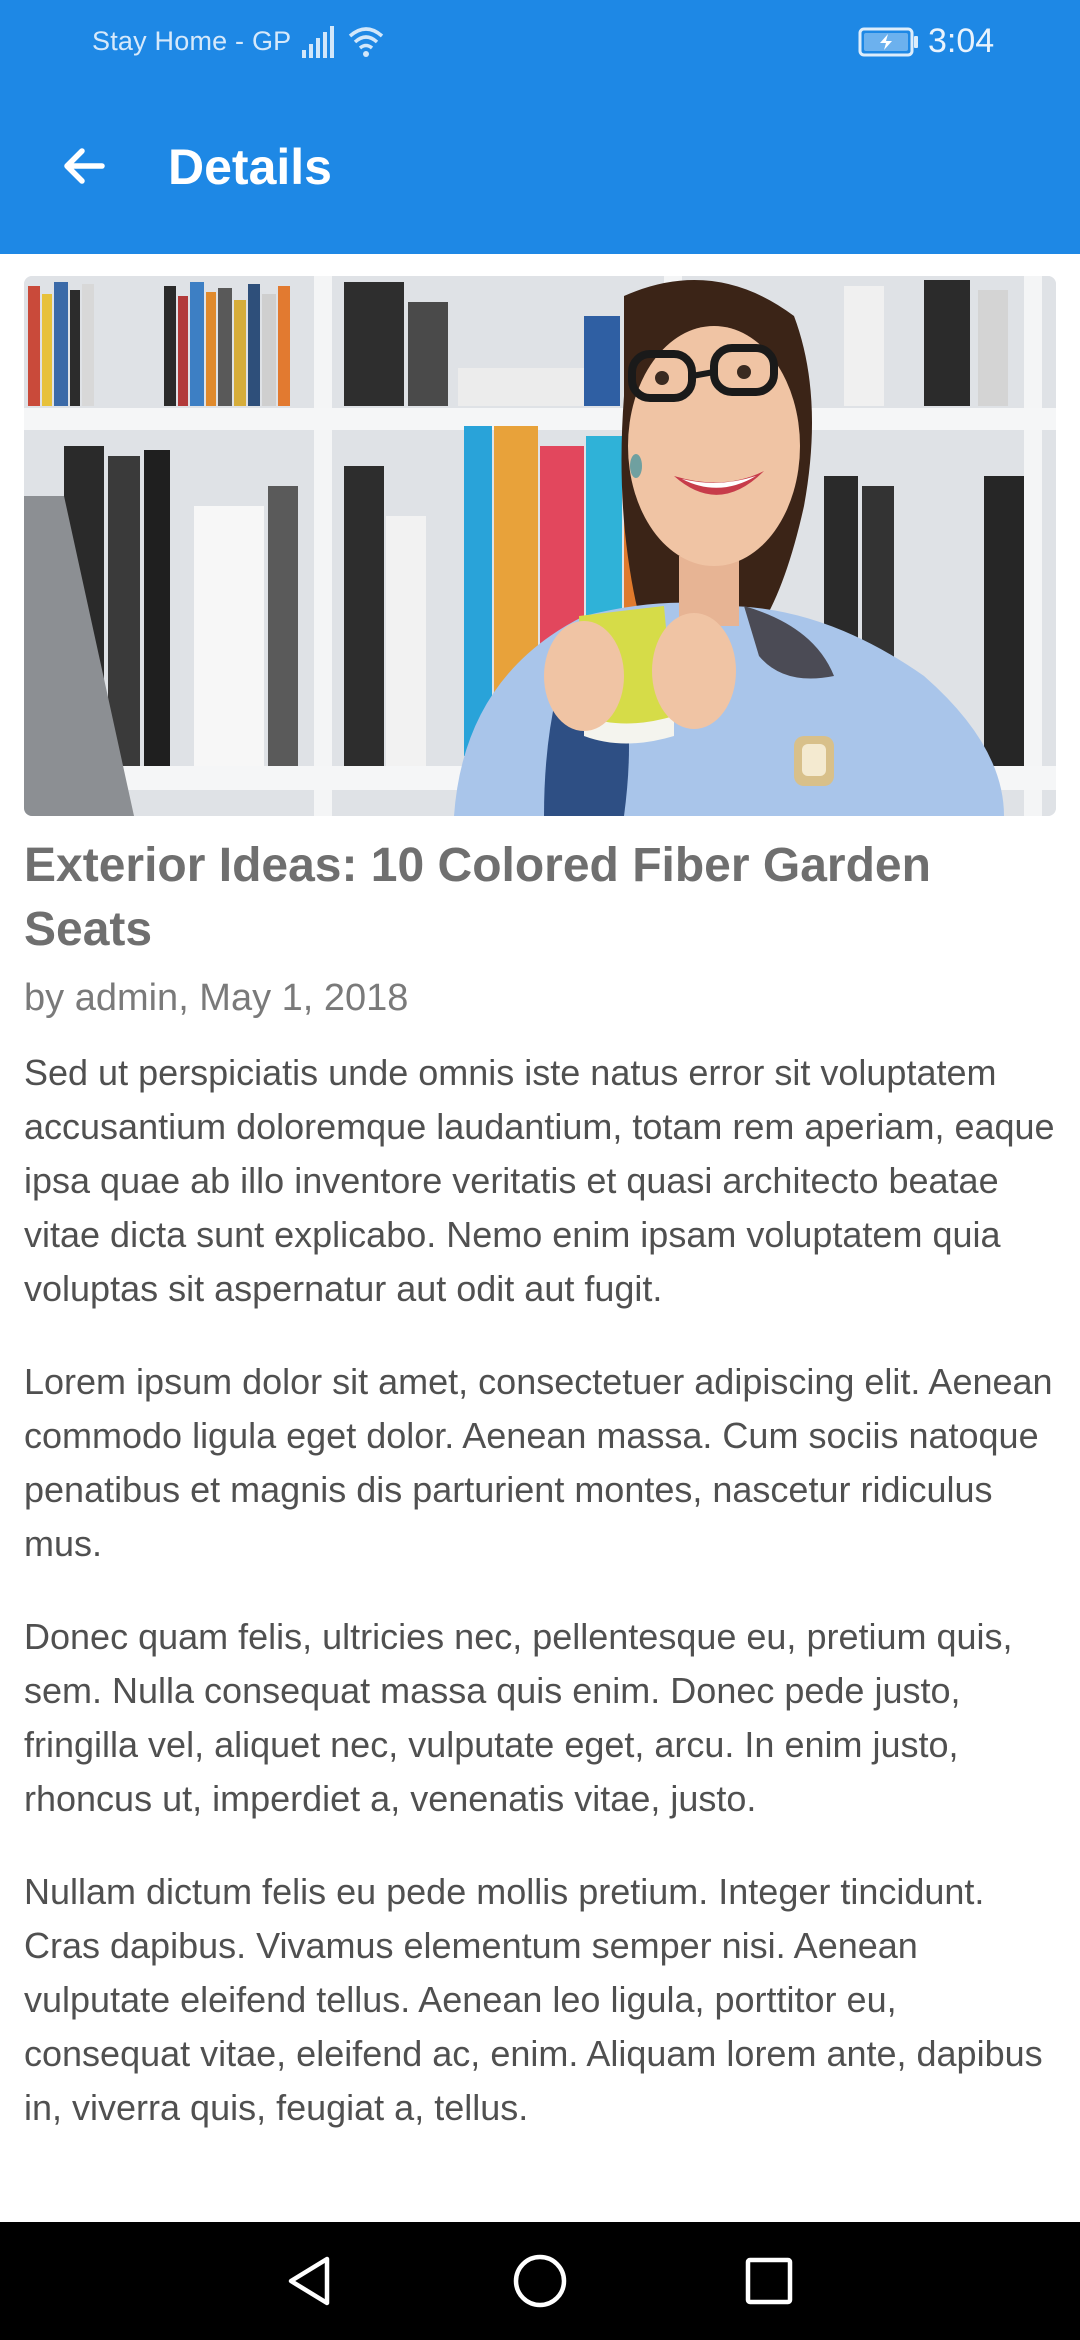 The image size is (1080, 2340). I want to click on status-bar: Stay Home - GP 3:04, so click(540, 43).